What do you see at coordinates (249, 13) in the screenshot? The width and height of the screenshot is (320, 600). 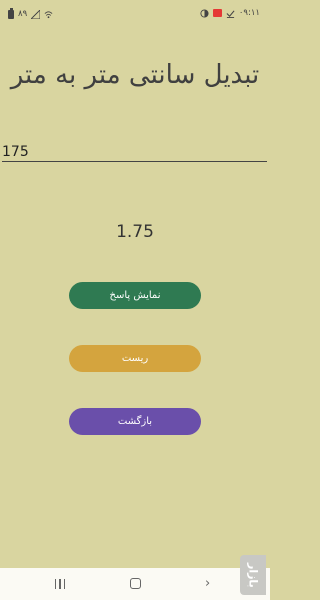 I see `status-time: ۰۹:۱۱` at bounding box center [249, 13].